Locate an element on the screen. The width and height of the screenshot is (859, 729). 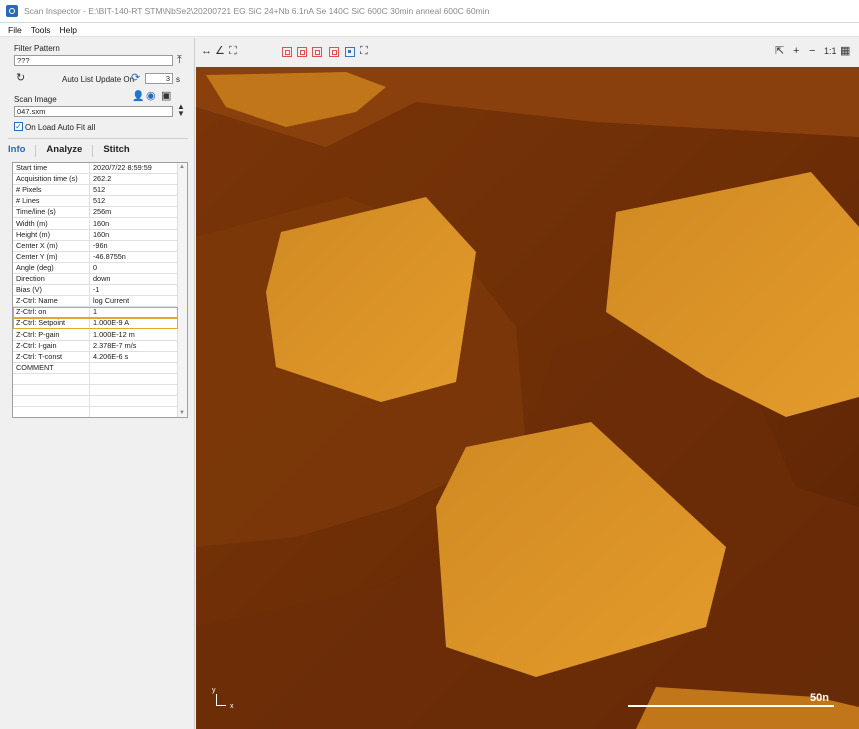
table-row: # Lines 512 is located at coordinates (95, 202).